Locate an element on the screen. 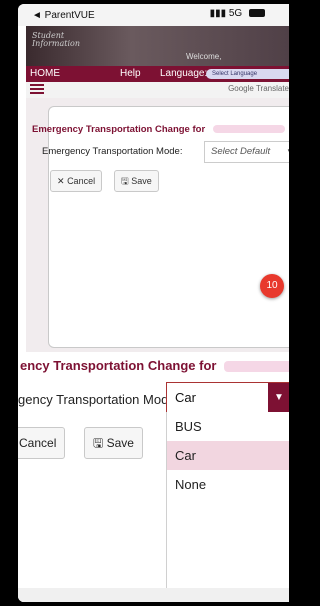 The image size is (320, 606). zoomed-mode-select-value: Car is located at coordinates (185, 397).